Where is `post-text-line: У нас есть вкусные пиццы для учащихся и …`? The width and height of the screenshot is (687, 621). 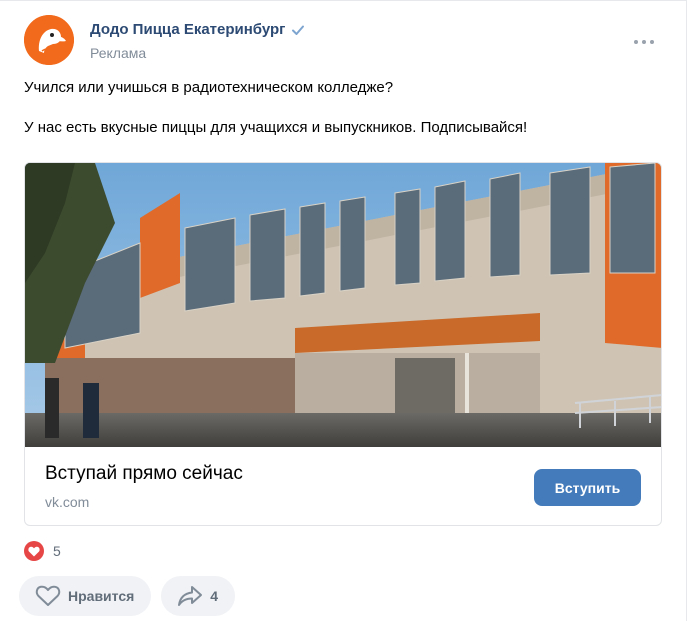 post-text-line: У нас есть вкусные пиццы для учащихся и … is located at coordinates (276, 127).